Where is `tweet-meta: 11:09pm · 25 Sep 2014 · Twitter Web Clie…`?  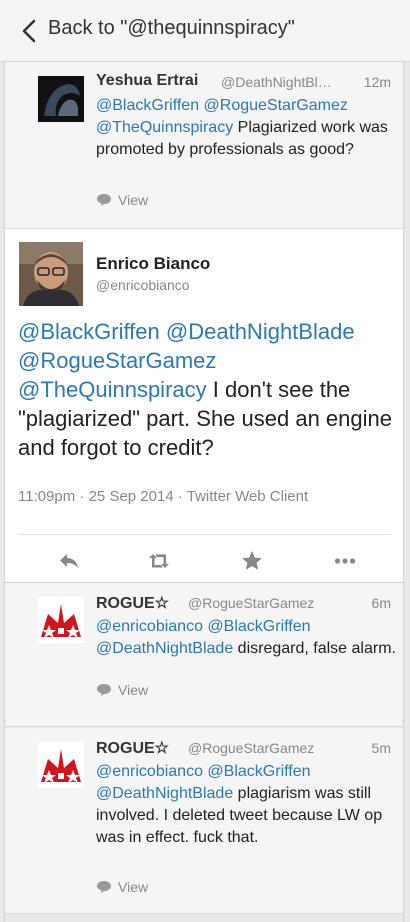 tweet-meta: 11:09pm · 25 Sep 2014 · Twitter Web Clie… is located at coordinates (163, 496).